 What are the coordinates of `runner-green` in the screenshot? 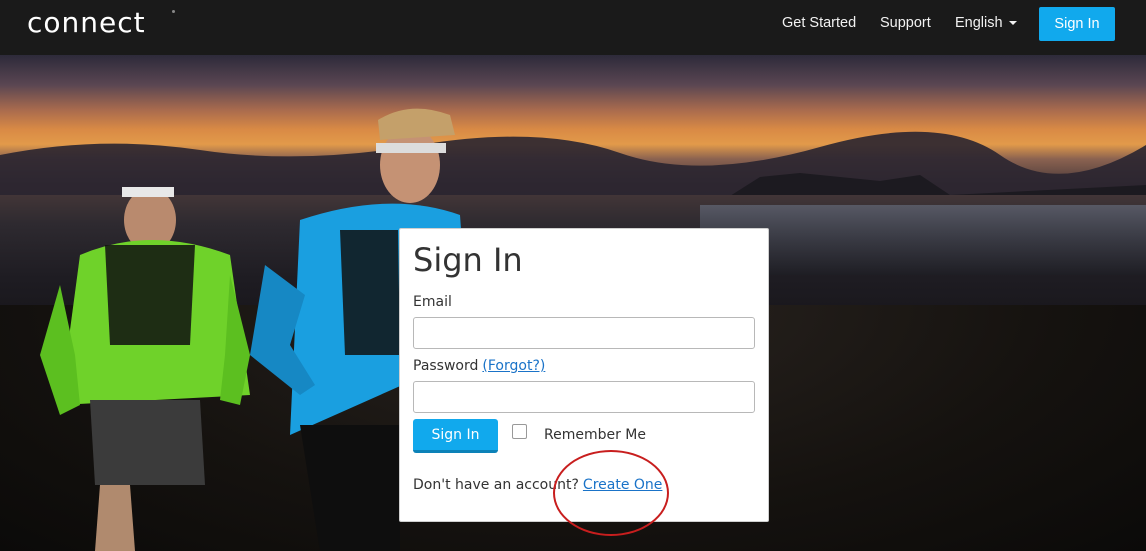 It's located at (145, 369).